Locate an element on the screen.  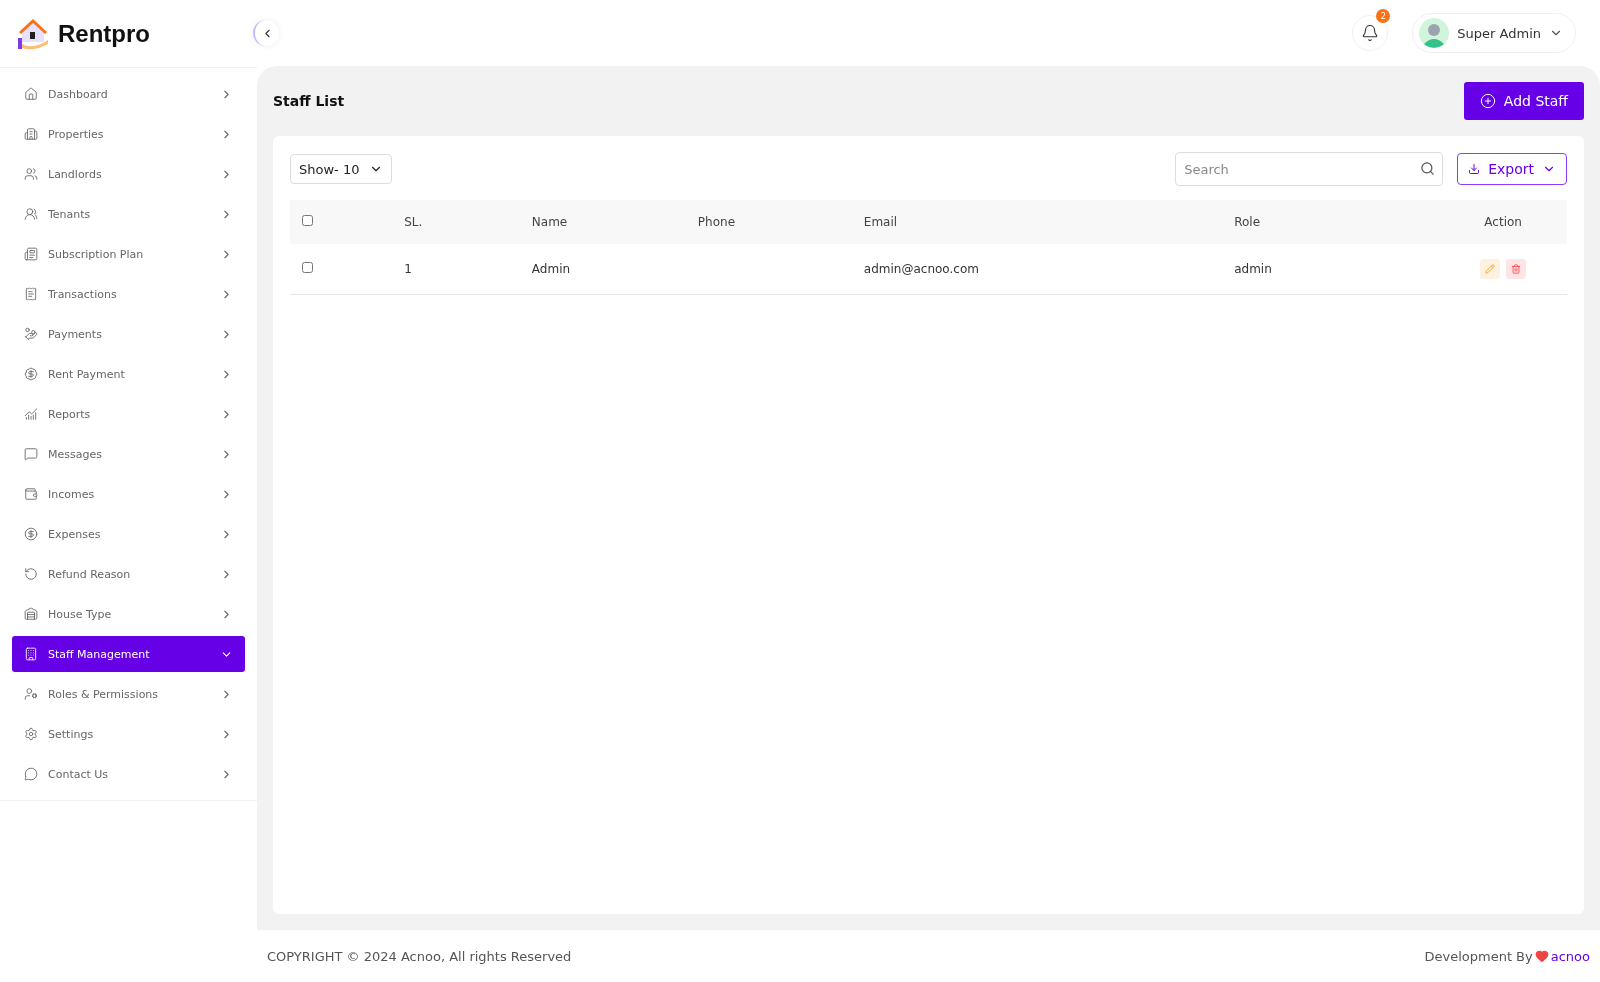
sidebar-item: Tenants is located at coordinates (128, 214).